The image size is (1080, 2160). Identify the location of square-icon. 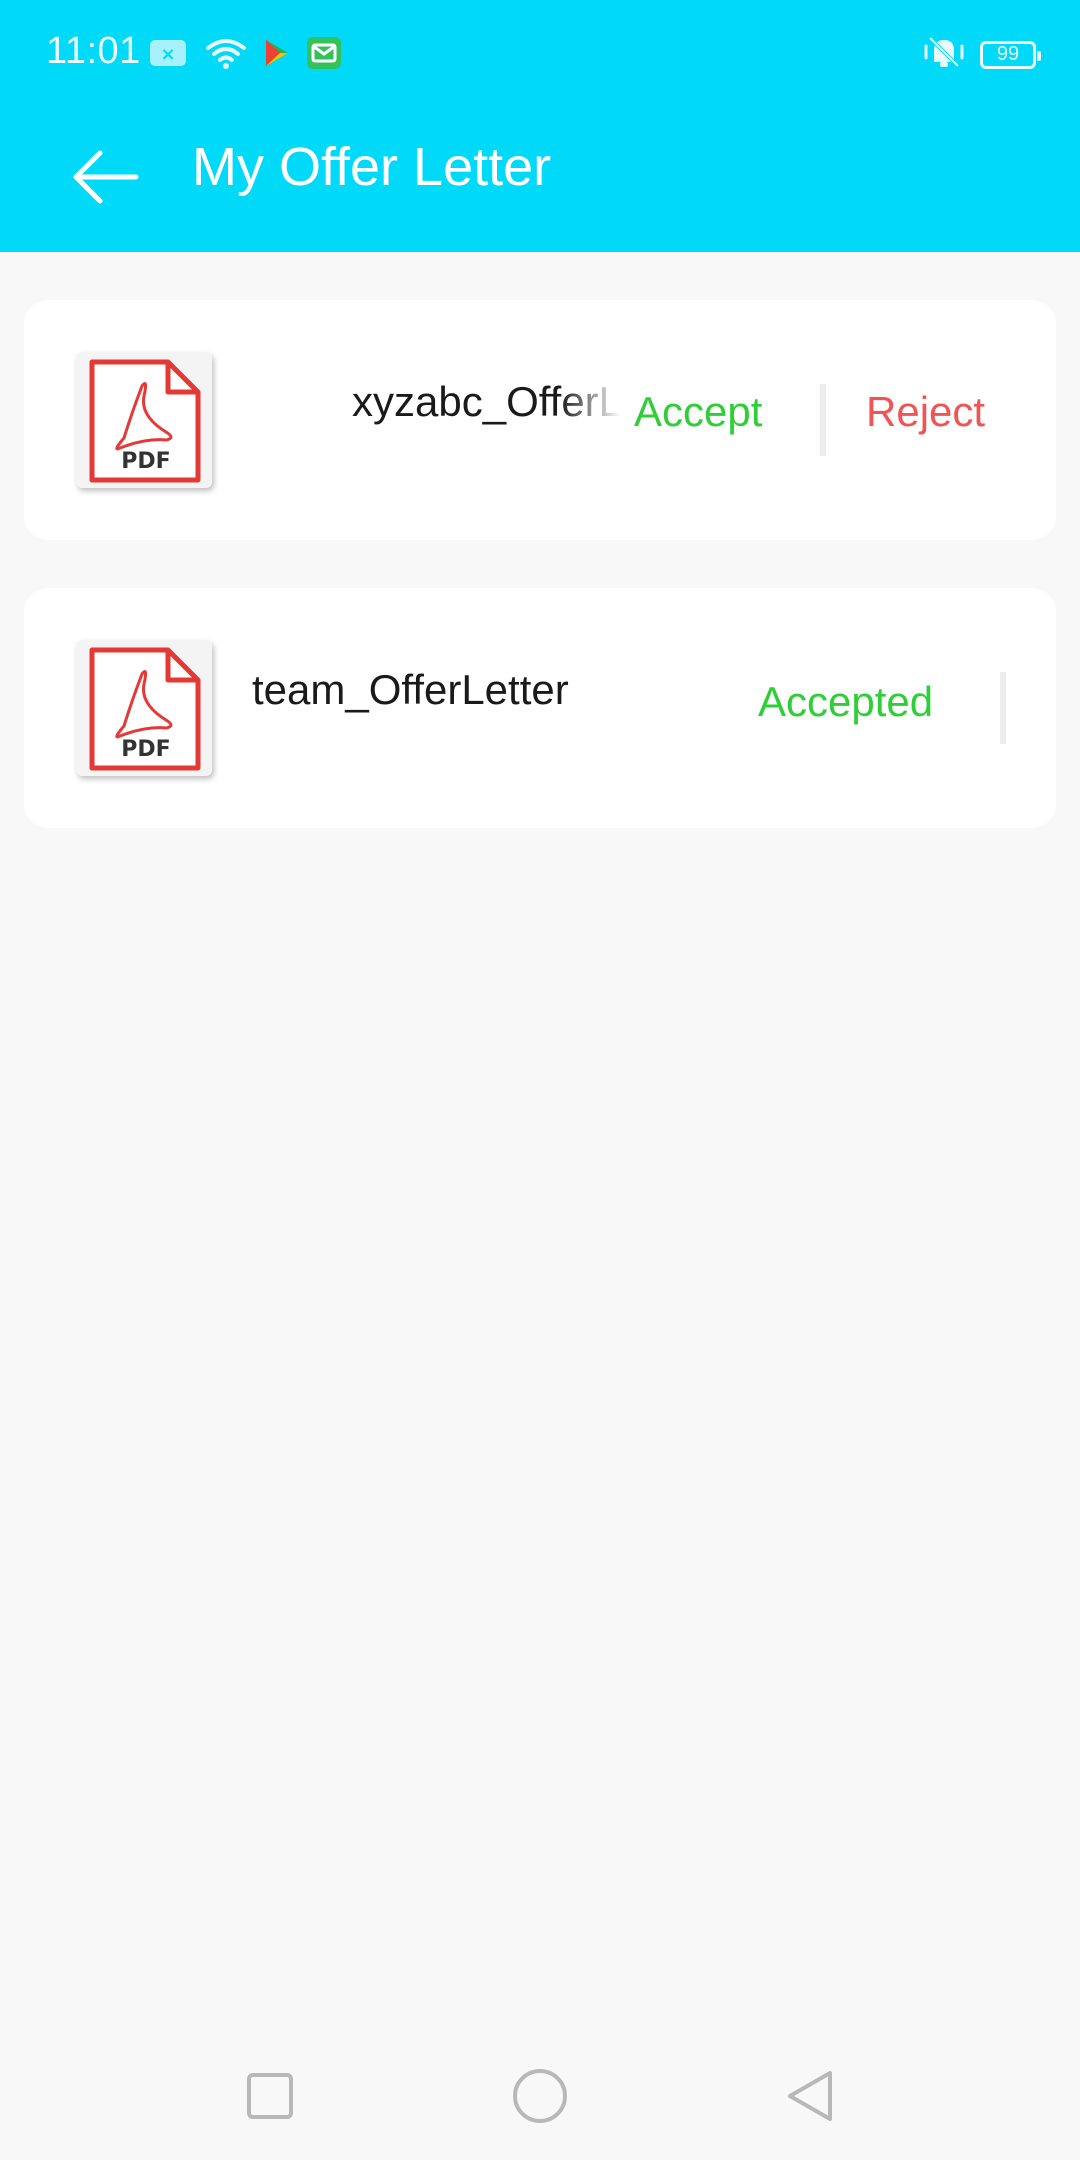
(270, 2096).